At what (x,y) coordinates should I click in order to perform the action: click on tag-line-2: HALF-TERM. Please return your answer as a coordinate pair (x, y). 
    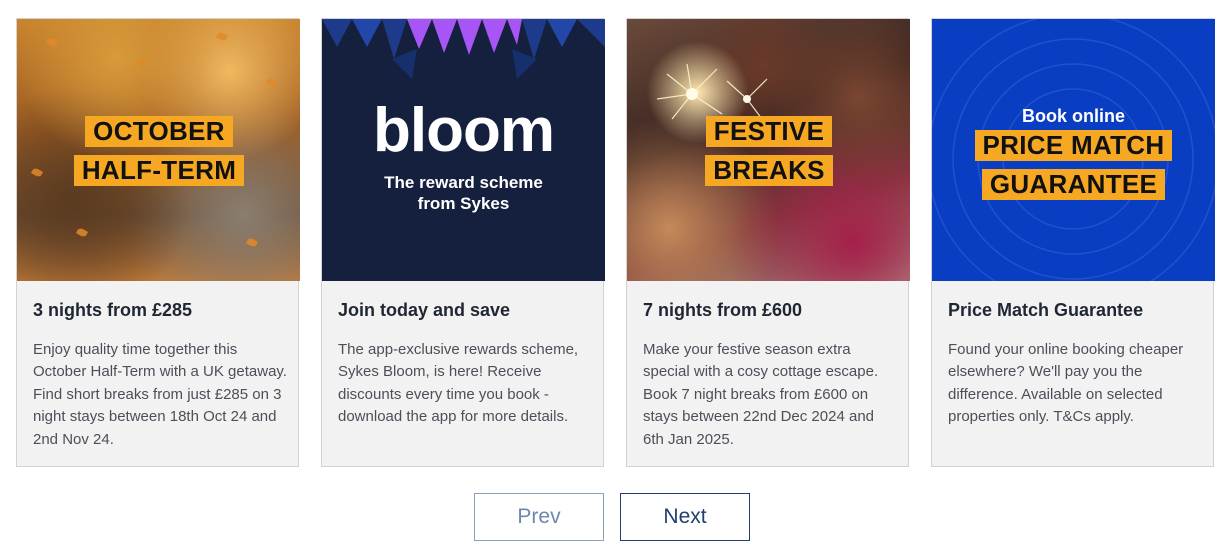
    Looking at the image, I should click on (159, 170).